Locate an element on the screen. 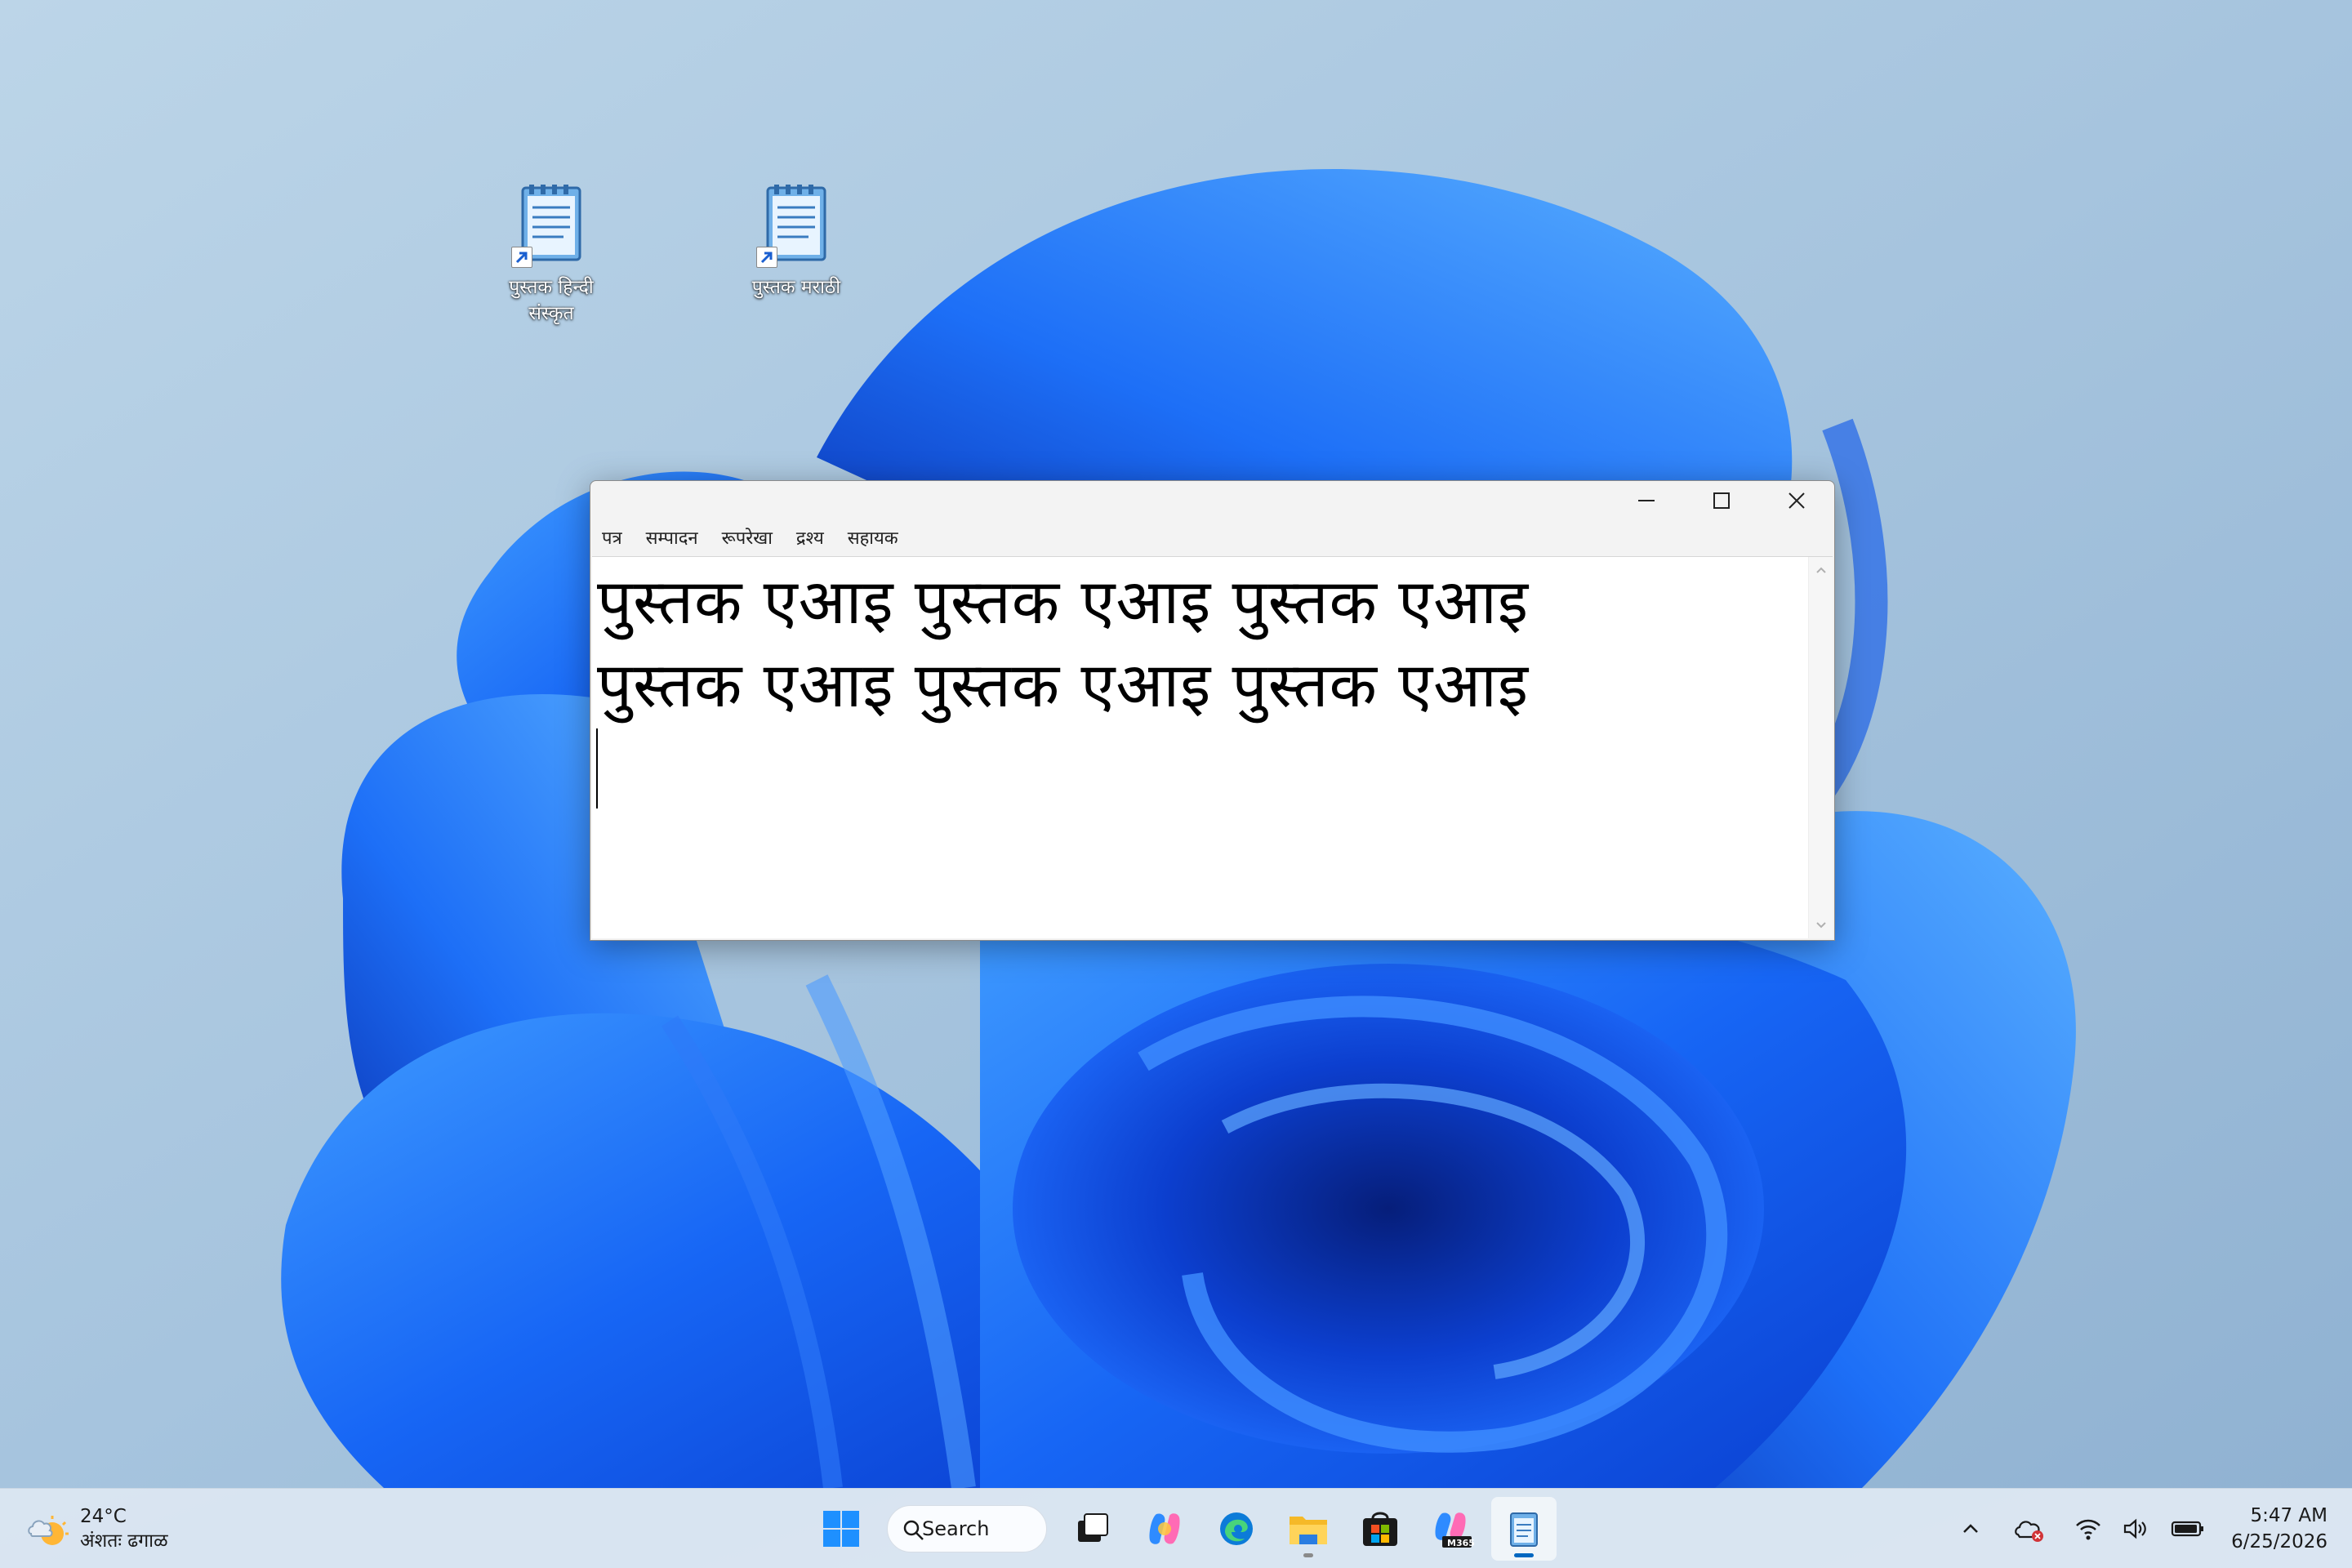 Image resolution: width=2352 pixels, height=1568 pixels. file-explorer-button is located at coordinates (1308, 1529).